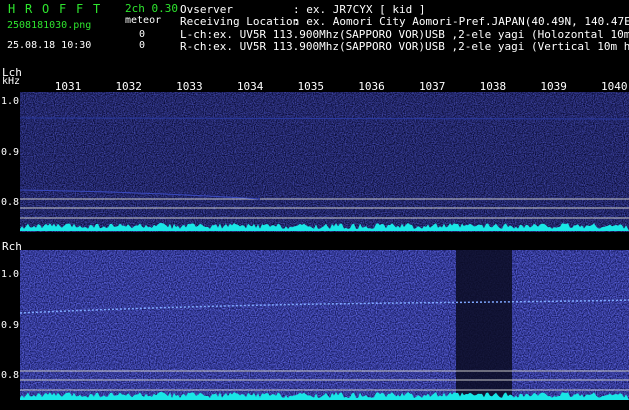 The height and width of the screenshot is (410, 629). Describe the element at coordinates (484, 325) in the screenshot. I see `dropout-band` at that location.